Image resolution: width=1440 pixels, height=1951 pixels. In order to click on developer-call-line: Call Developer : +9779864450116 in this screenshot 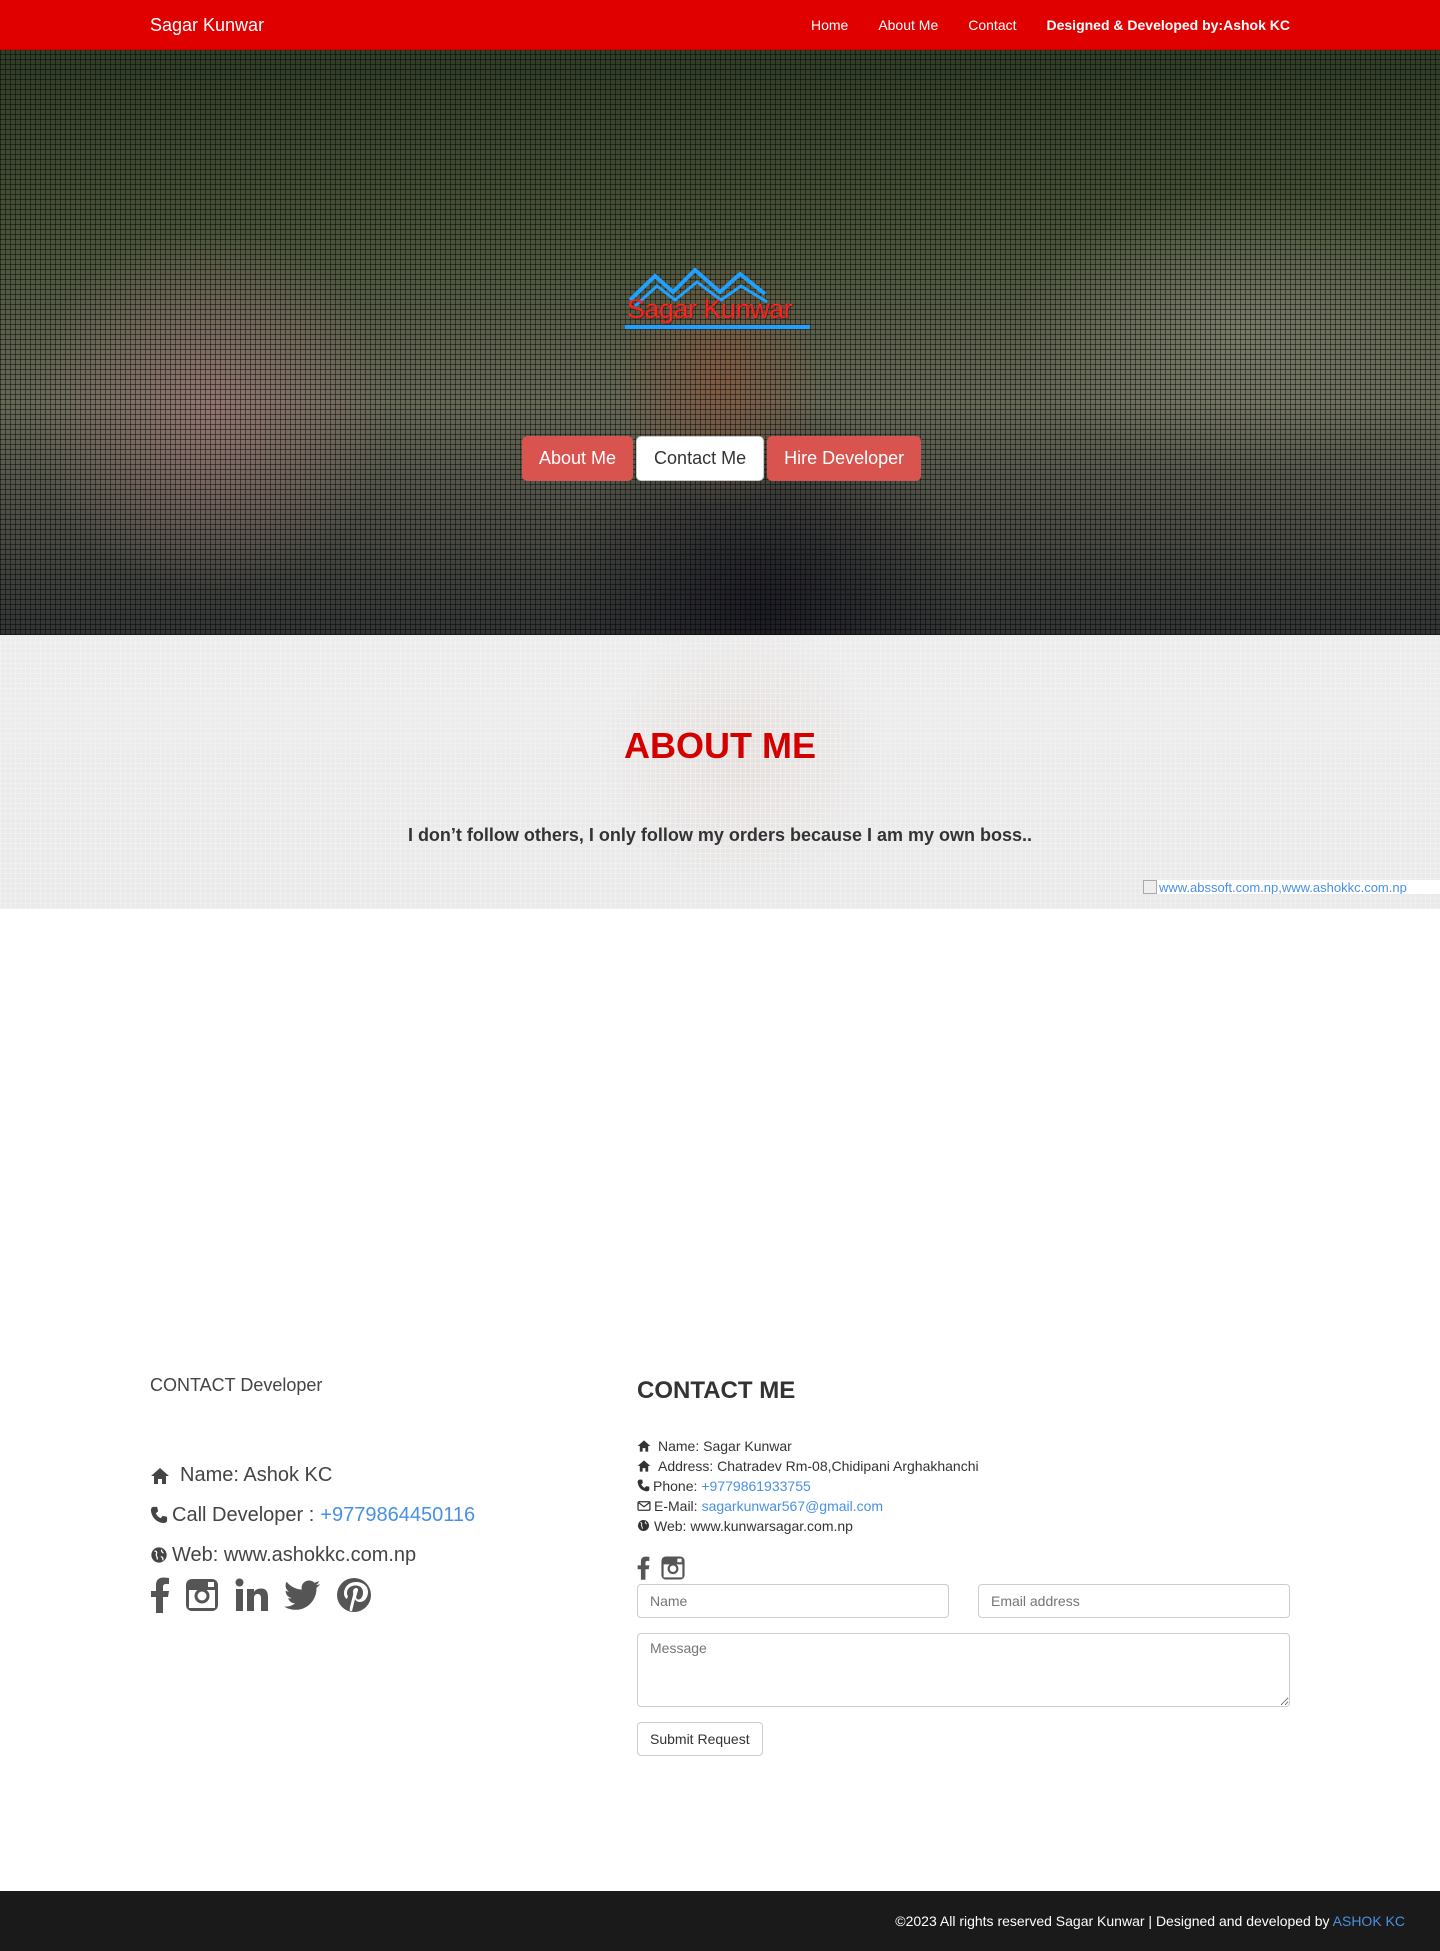, I will do `click(312, 1515)`.